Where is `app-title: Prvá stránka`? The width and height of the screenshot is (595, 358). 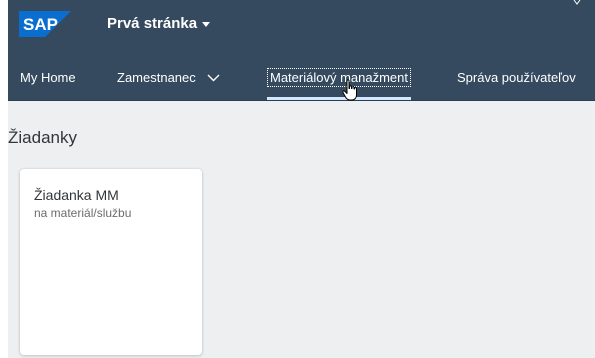 app-title: Prvá stránka is located at coordinates (152, 23).